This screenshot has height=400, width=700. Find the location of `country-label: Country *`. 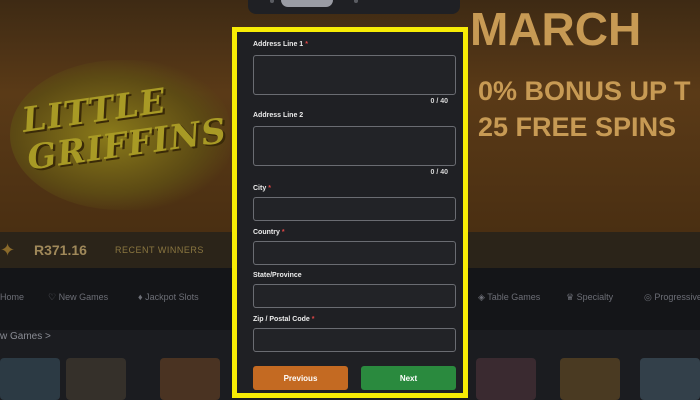

country-label: Country * is located at coordinates (269, 232).